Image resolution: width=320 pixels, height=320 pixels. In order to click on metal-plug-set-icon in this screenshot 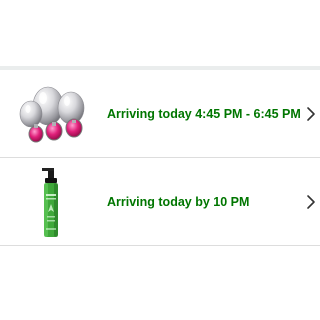, I will do `click(52, 114)`.